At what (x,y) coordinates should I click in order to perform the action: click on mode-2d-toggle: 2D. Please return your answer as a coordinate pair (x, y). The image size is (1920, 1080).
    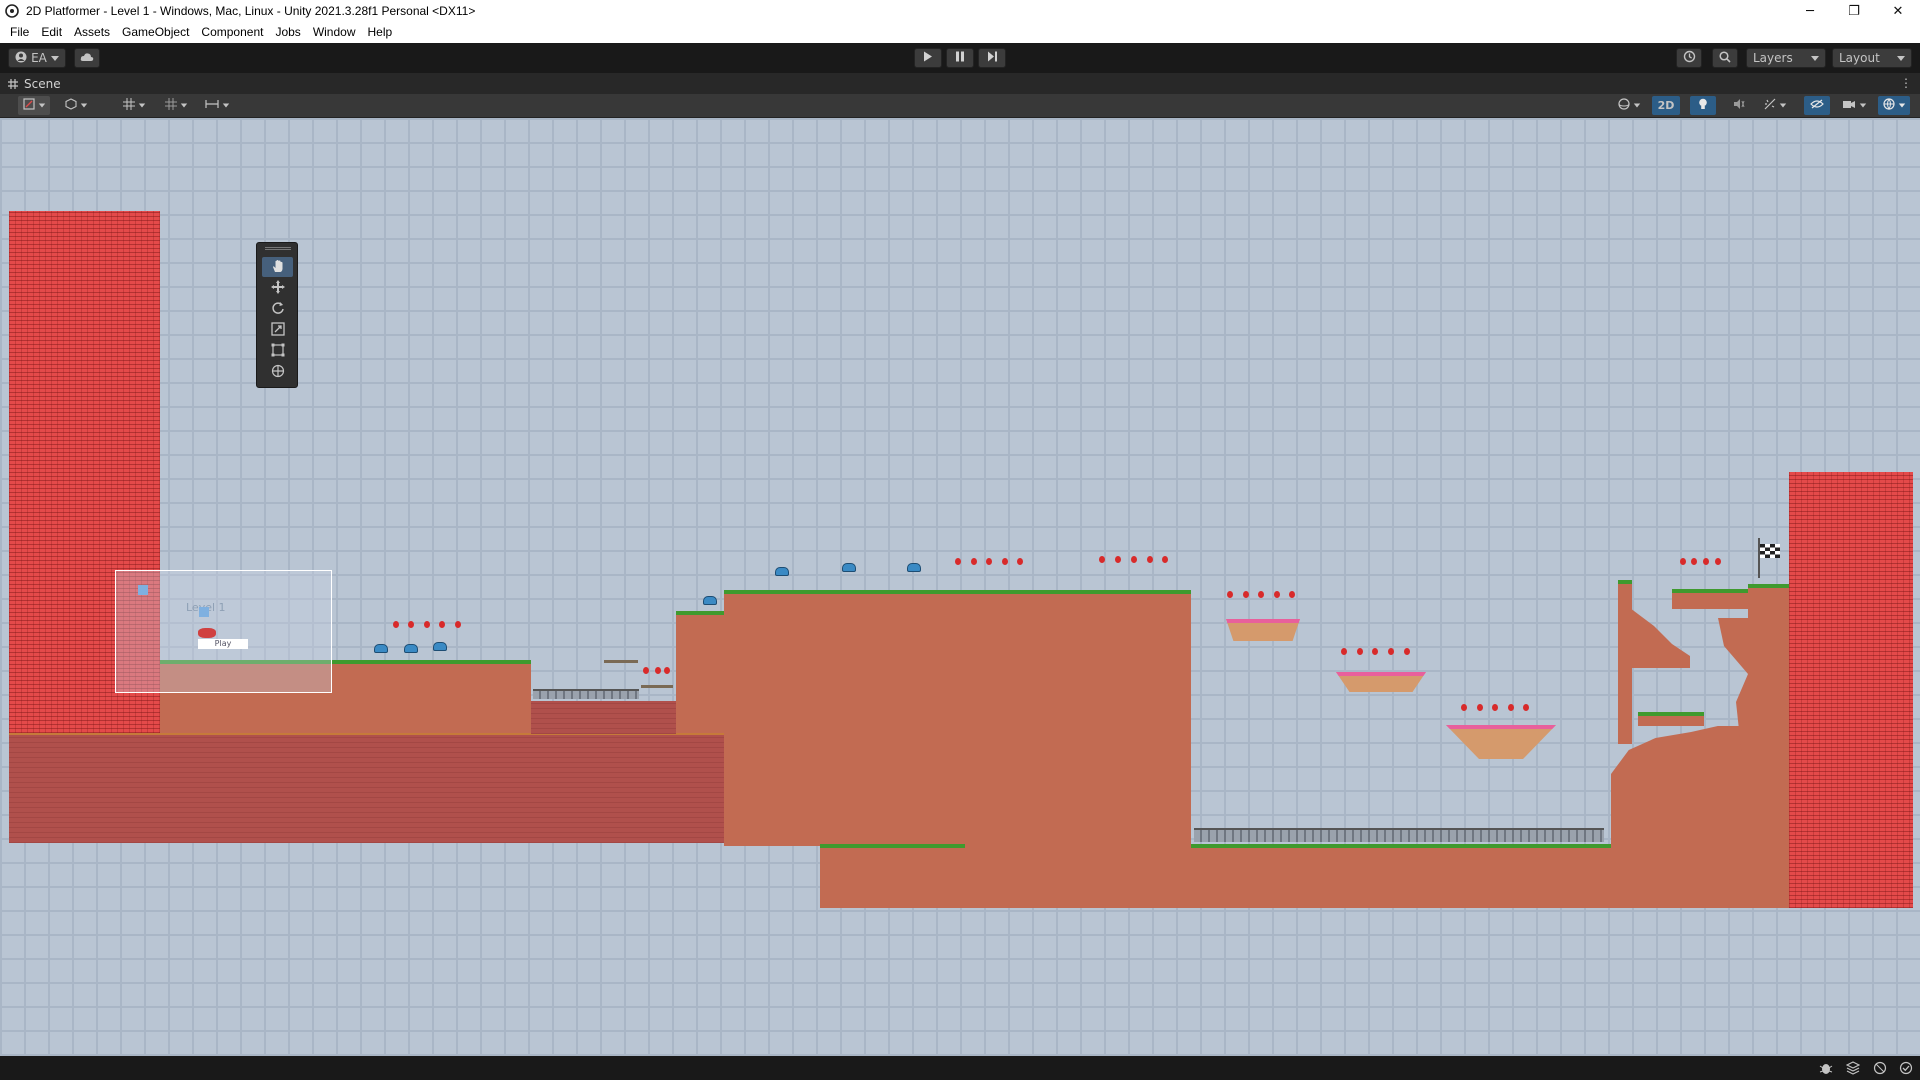
    Looking at the image, I should click on (1666, 105).